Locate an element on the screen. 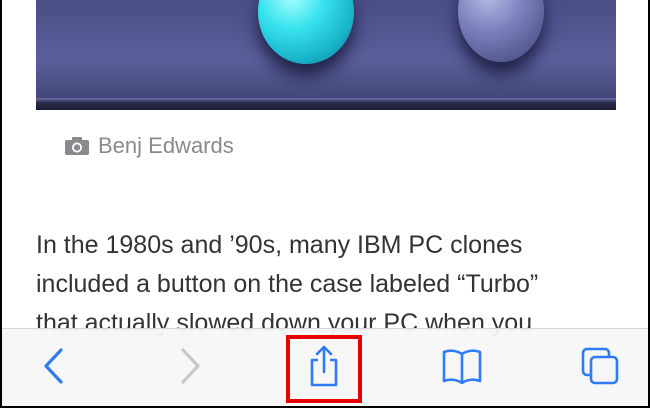 The height and width of the screenshot is (408, 650). back-button is located at coordinates (54, 367).